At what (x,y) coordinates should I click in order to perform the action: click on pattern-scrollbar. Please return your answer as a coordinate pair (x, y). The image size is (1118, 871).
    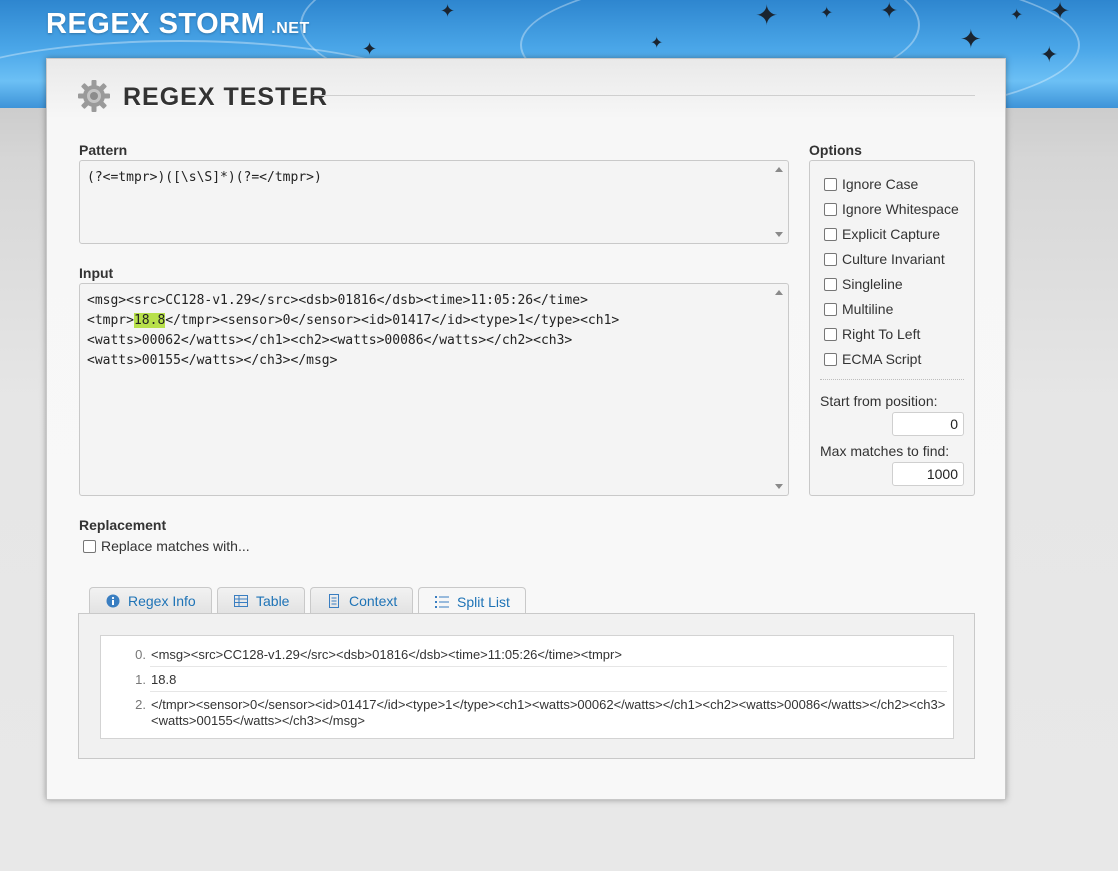
    Looking at the image, I should click on (779, 202).